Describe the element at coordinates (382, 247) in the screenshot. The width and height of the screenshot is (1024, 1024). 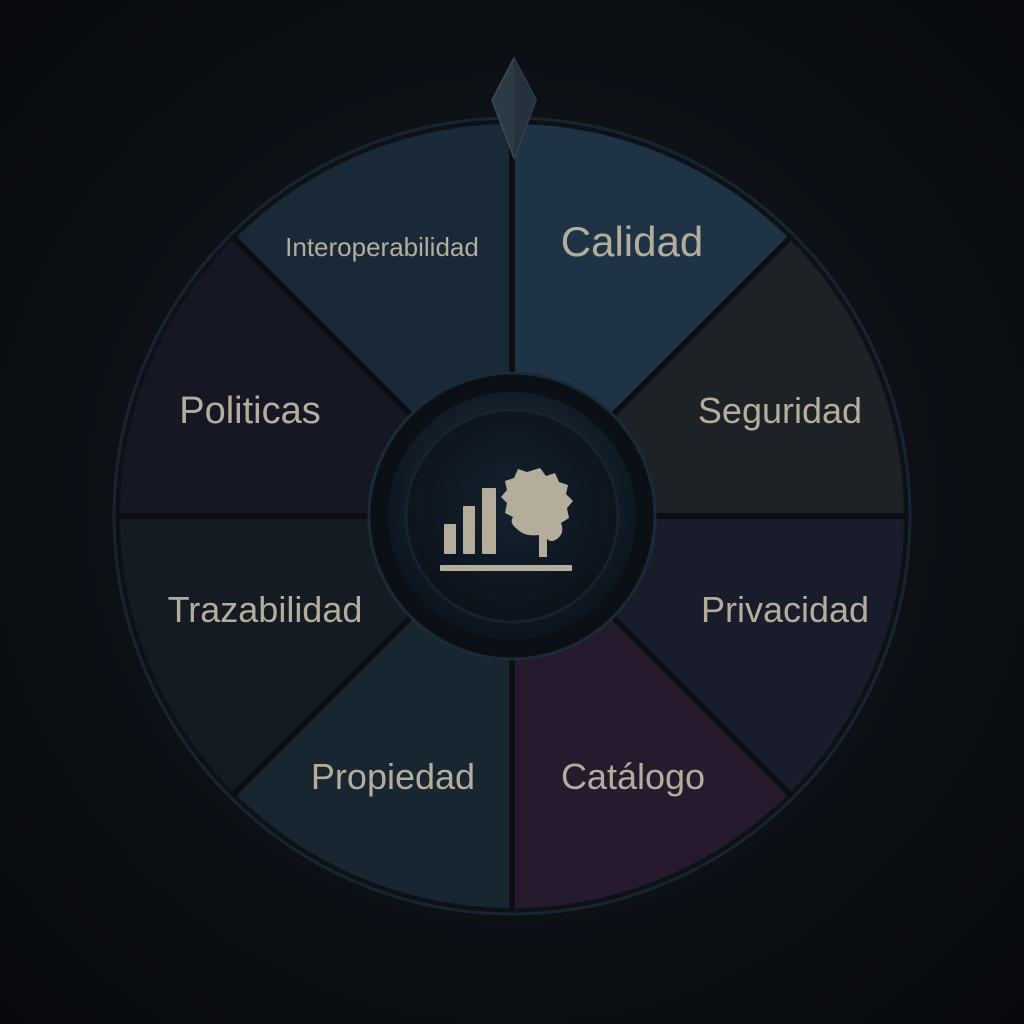
I see `segment-label-interoperabilidad: Interoperabilidad` at that location.